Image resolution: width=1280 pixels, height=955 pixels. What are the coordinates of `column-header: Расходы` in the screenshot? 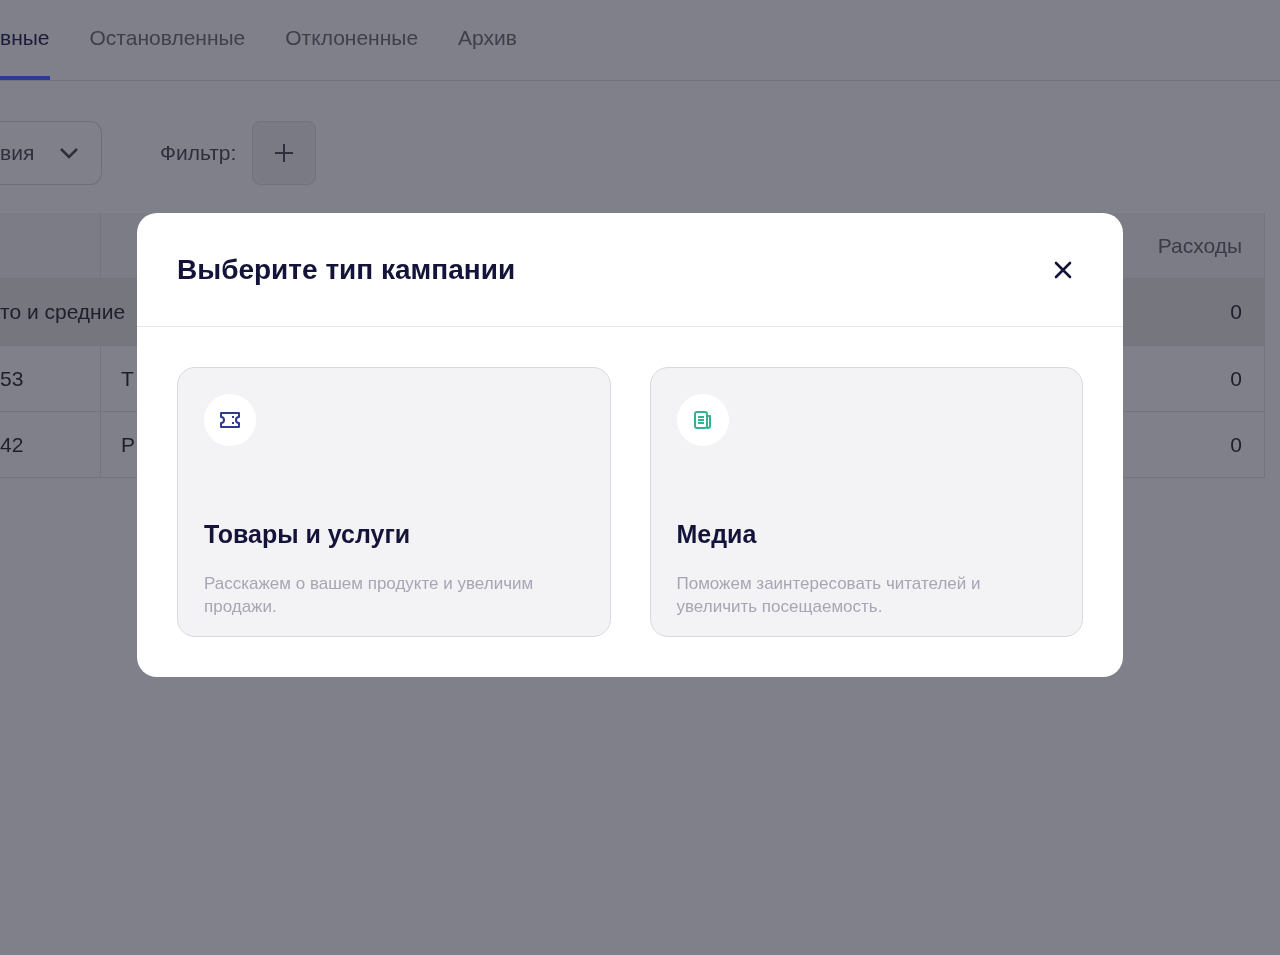 It's located at (1199, 245).